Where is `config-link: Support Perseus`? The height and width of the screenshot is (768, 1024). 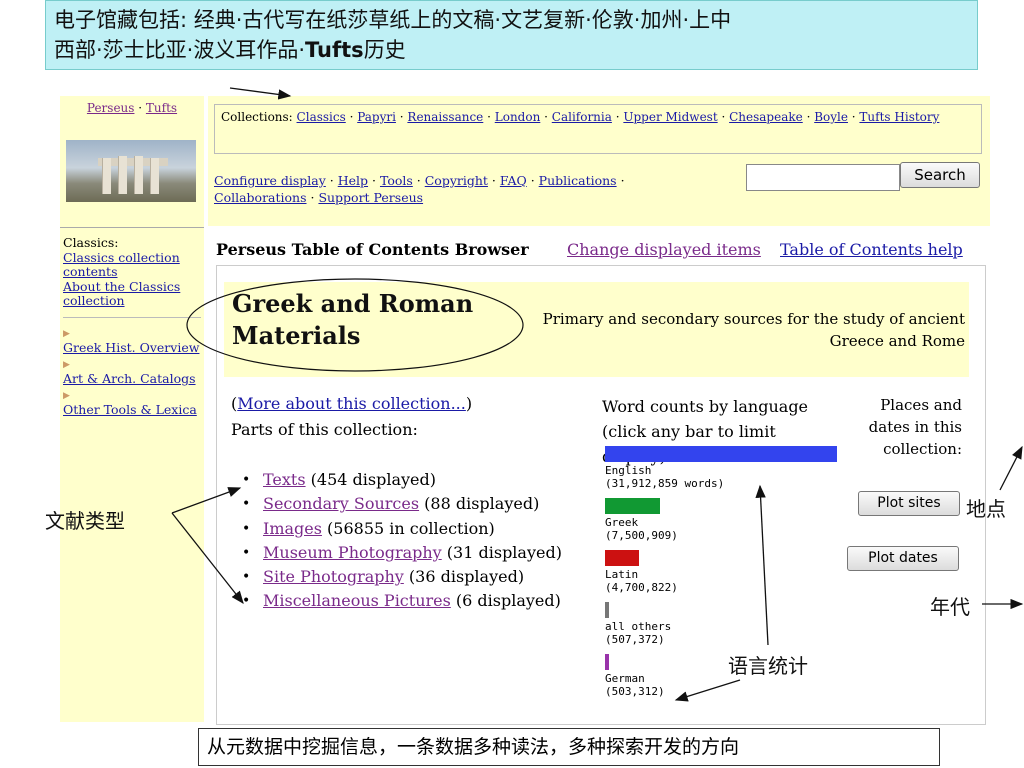 config-link: Support Perseus is located at coordinates (370, 197).